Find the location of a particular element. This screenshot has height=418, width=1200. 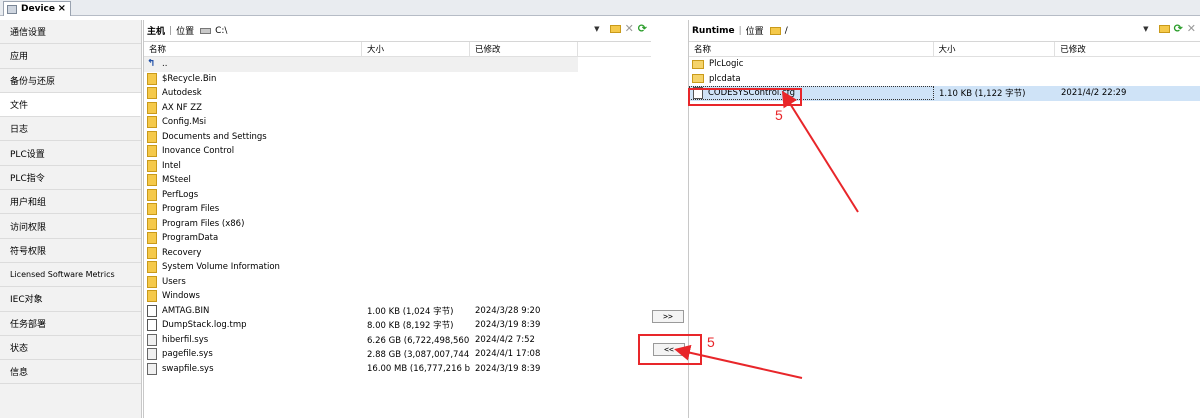

host-title: 主机 is located at coordinates (156, 32).